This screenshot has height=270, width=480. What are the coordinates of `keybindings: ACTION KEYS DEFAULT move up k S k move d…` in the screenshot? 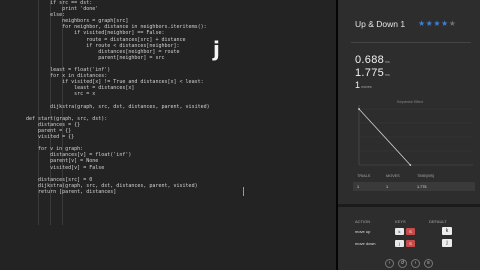 It's located at (414, 233).